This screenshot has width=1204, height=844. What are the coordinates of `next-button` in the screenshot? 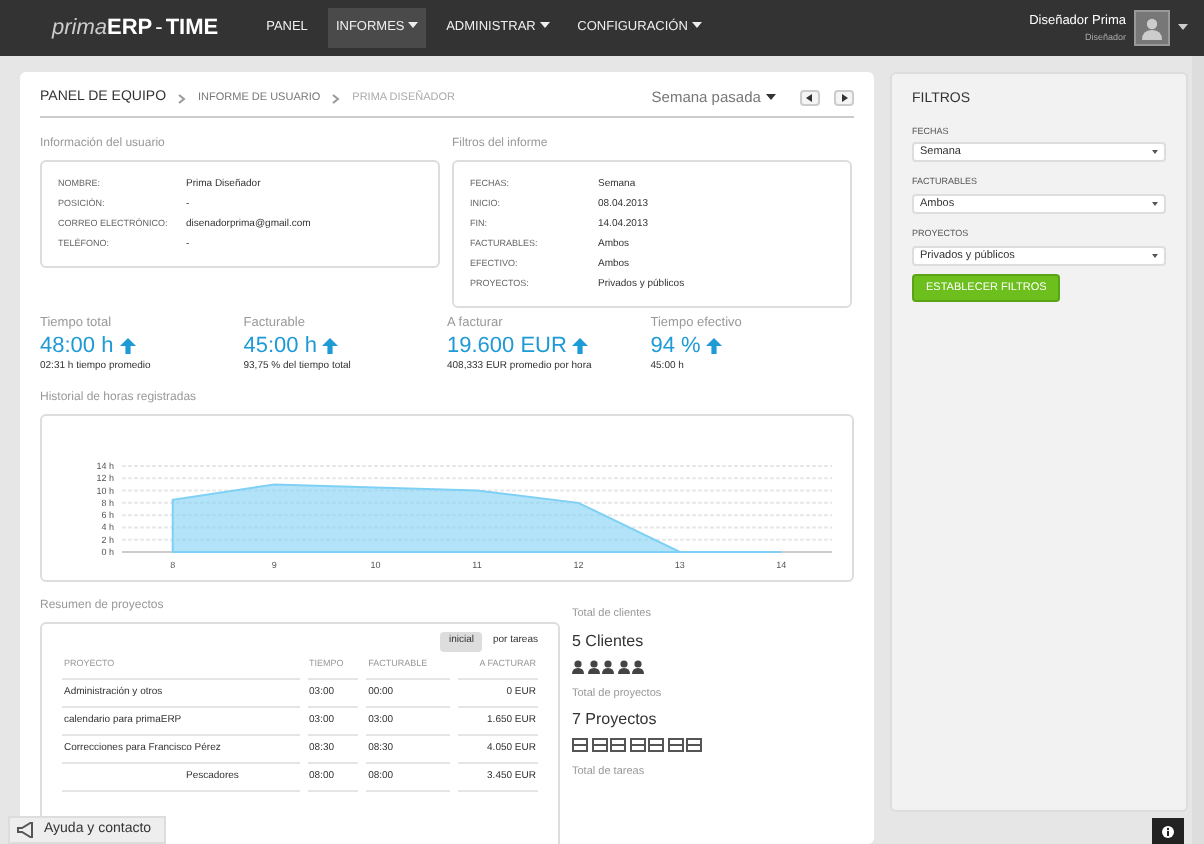 It's located at (844, 98).